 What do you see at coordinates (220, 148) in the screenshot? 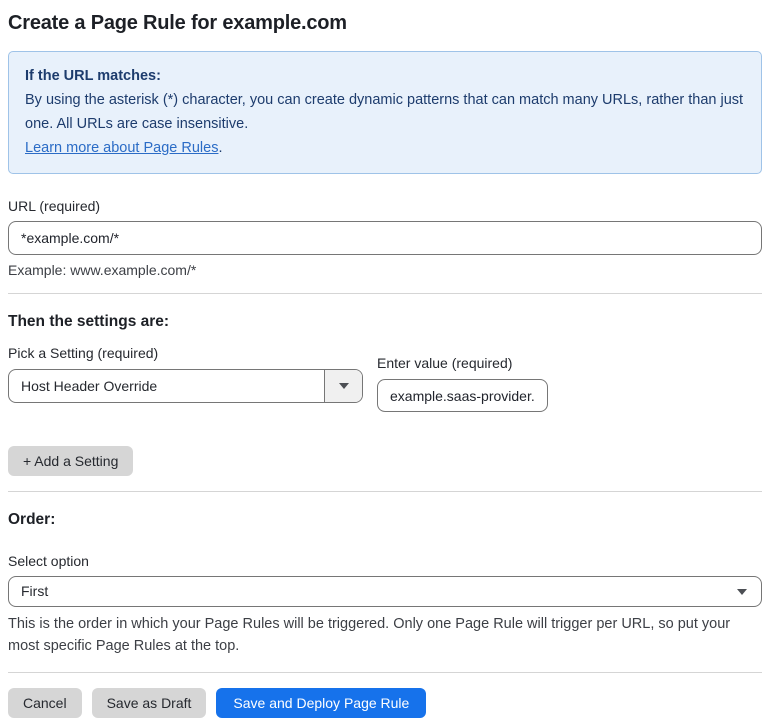
I see `link-suffix: .` at bounding box center [220, 148].